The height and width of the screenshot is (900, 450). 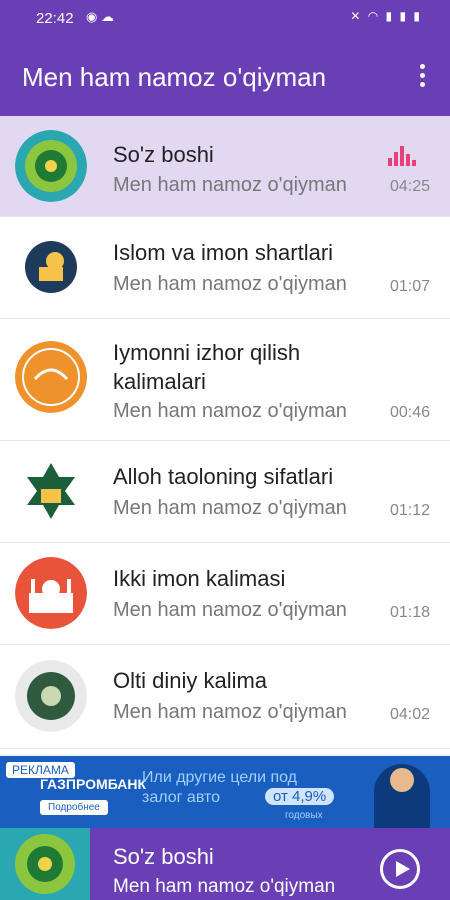 I want to click on track-row-1: So'z boshi Men ham namoz o'qiyman 04:25, so click(x=225, y=166).